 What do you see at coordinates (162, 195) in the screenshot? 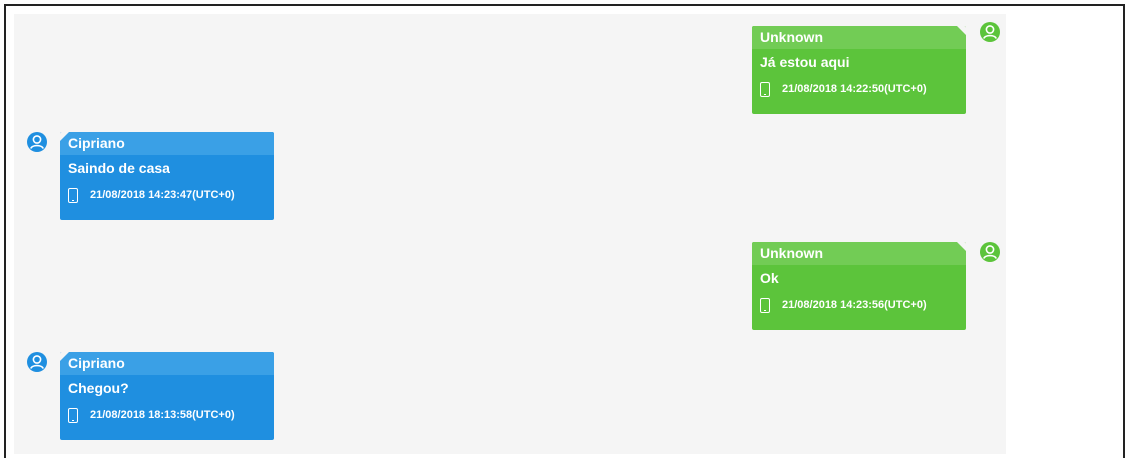
I see `message-timestamp: 21/08/2018 14:23:47(UTC+0)` at bounding box center [162, 195].